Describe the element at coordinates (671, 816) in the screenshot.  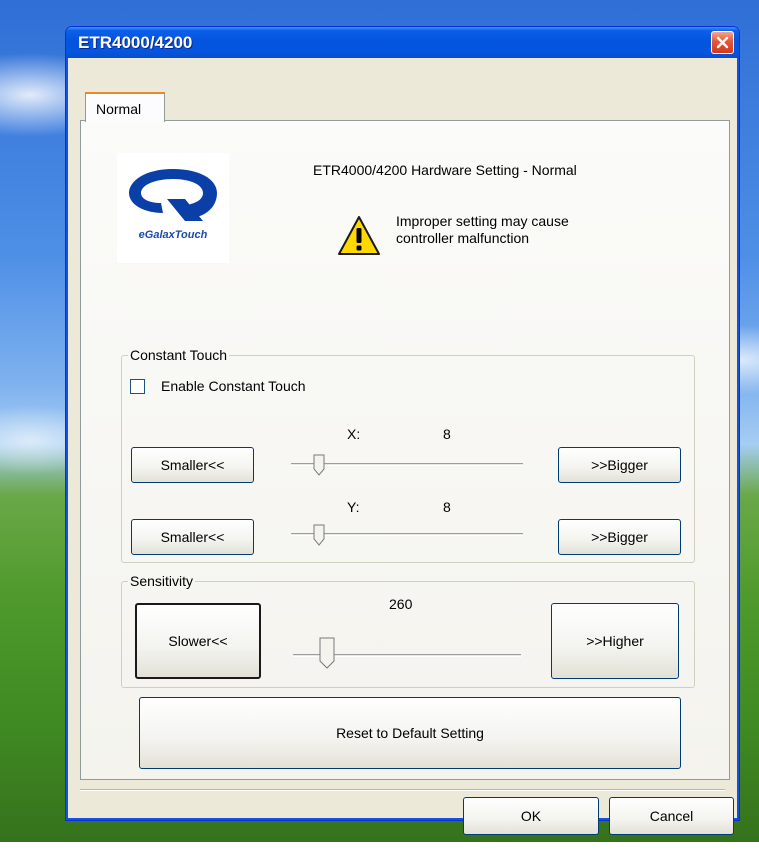
I see `cancel-button: Cancel` at that location.